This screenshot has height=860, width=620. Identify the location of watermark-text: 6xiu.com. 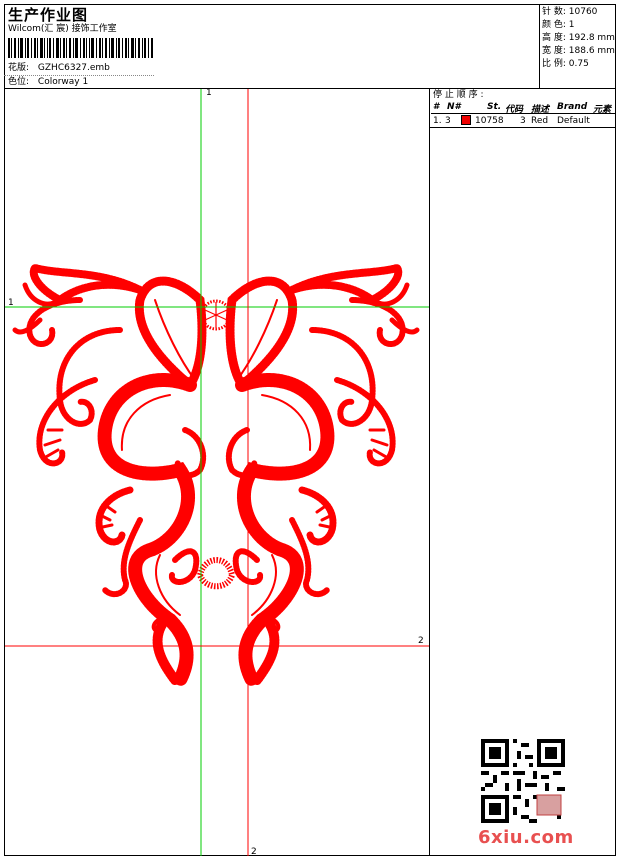
(526, 837).